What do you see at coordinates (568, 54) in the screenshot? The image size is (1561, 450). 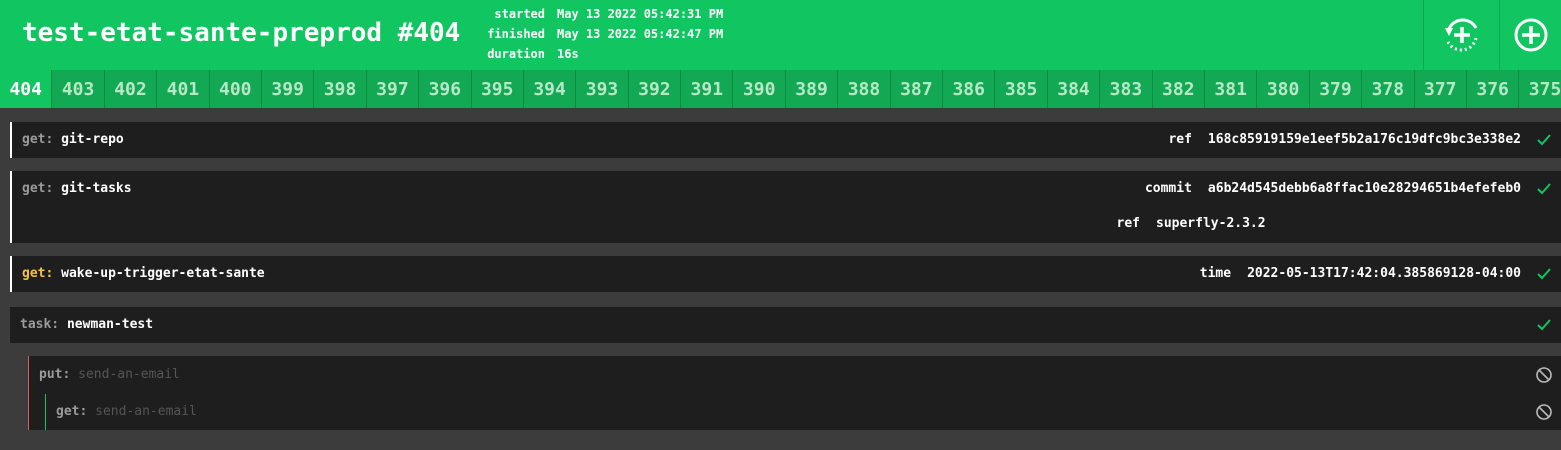 I see `duration-value: 16s` at bounding box center [568, 54].